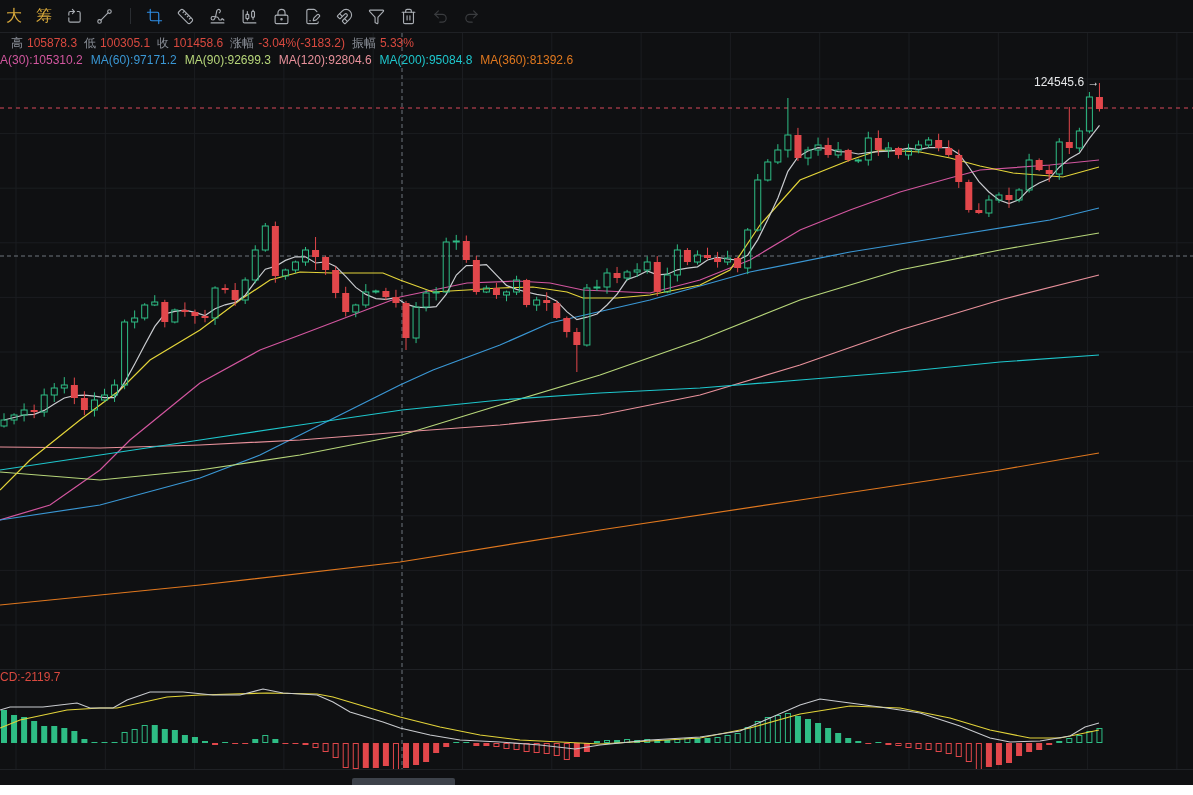 The height and width of the screenshot is (795, 1193). What do you see at coordinates (242, 43) in the screenshot?
I see `stat-label: 涨幅` at bounding box center [242, 43].